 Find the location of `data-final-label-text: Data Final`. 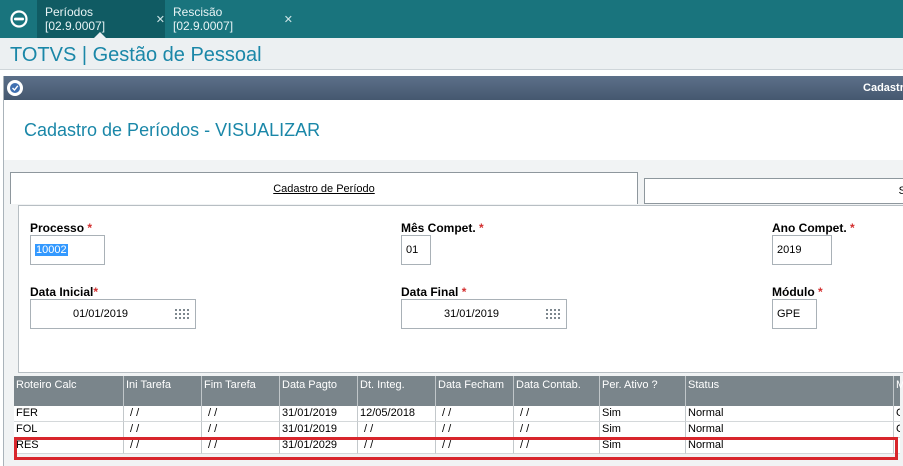

data-final-label-text: Data Final is located at coordinates (430, 292).